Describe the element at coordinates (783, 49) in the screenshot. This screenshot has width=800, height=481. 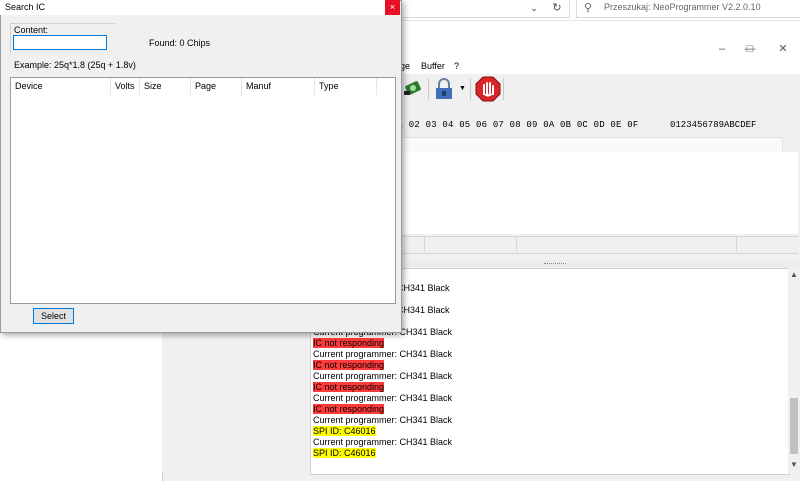
I see `win-close-button: ✕` at that location.